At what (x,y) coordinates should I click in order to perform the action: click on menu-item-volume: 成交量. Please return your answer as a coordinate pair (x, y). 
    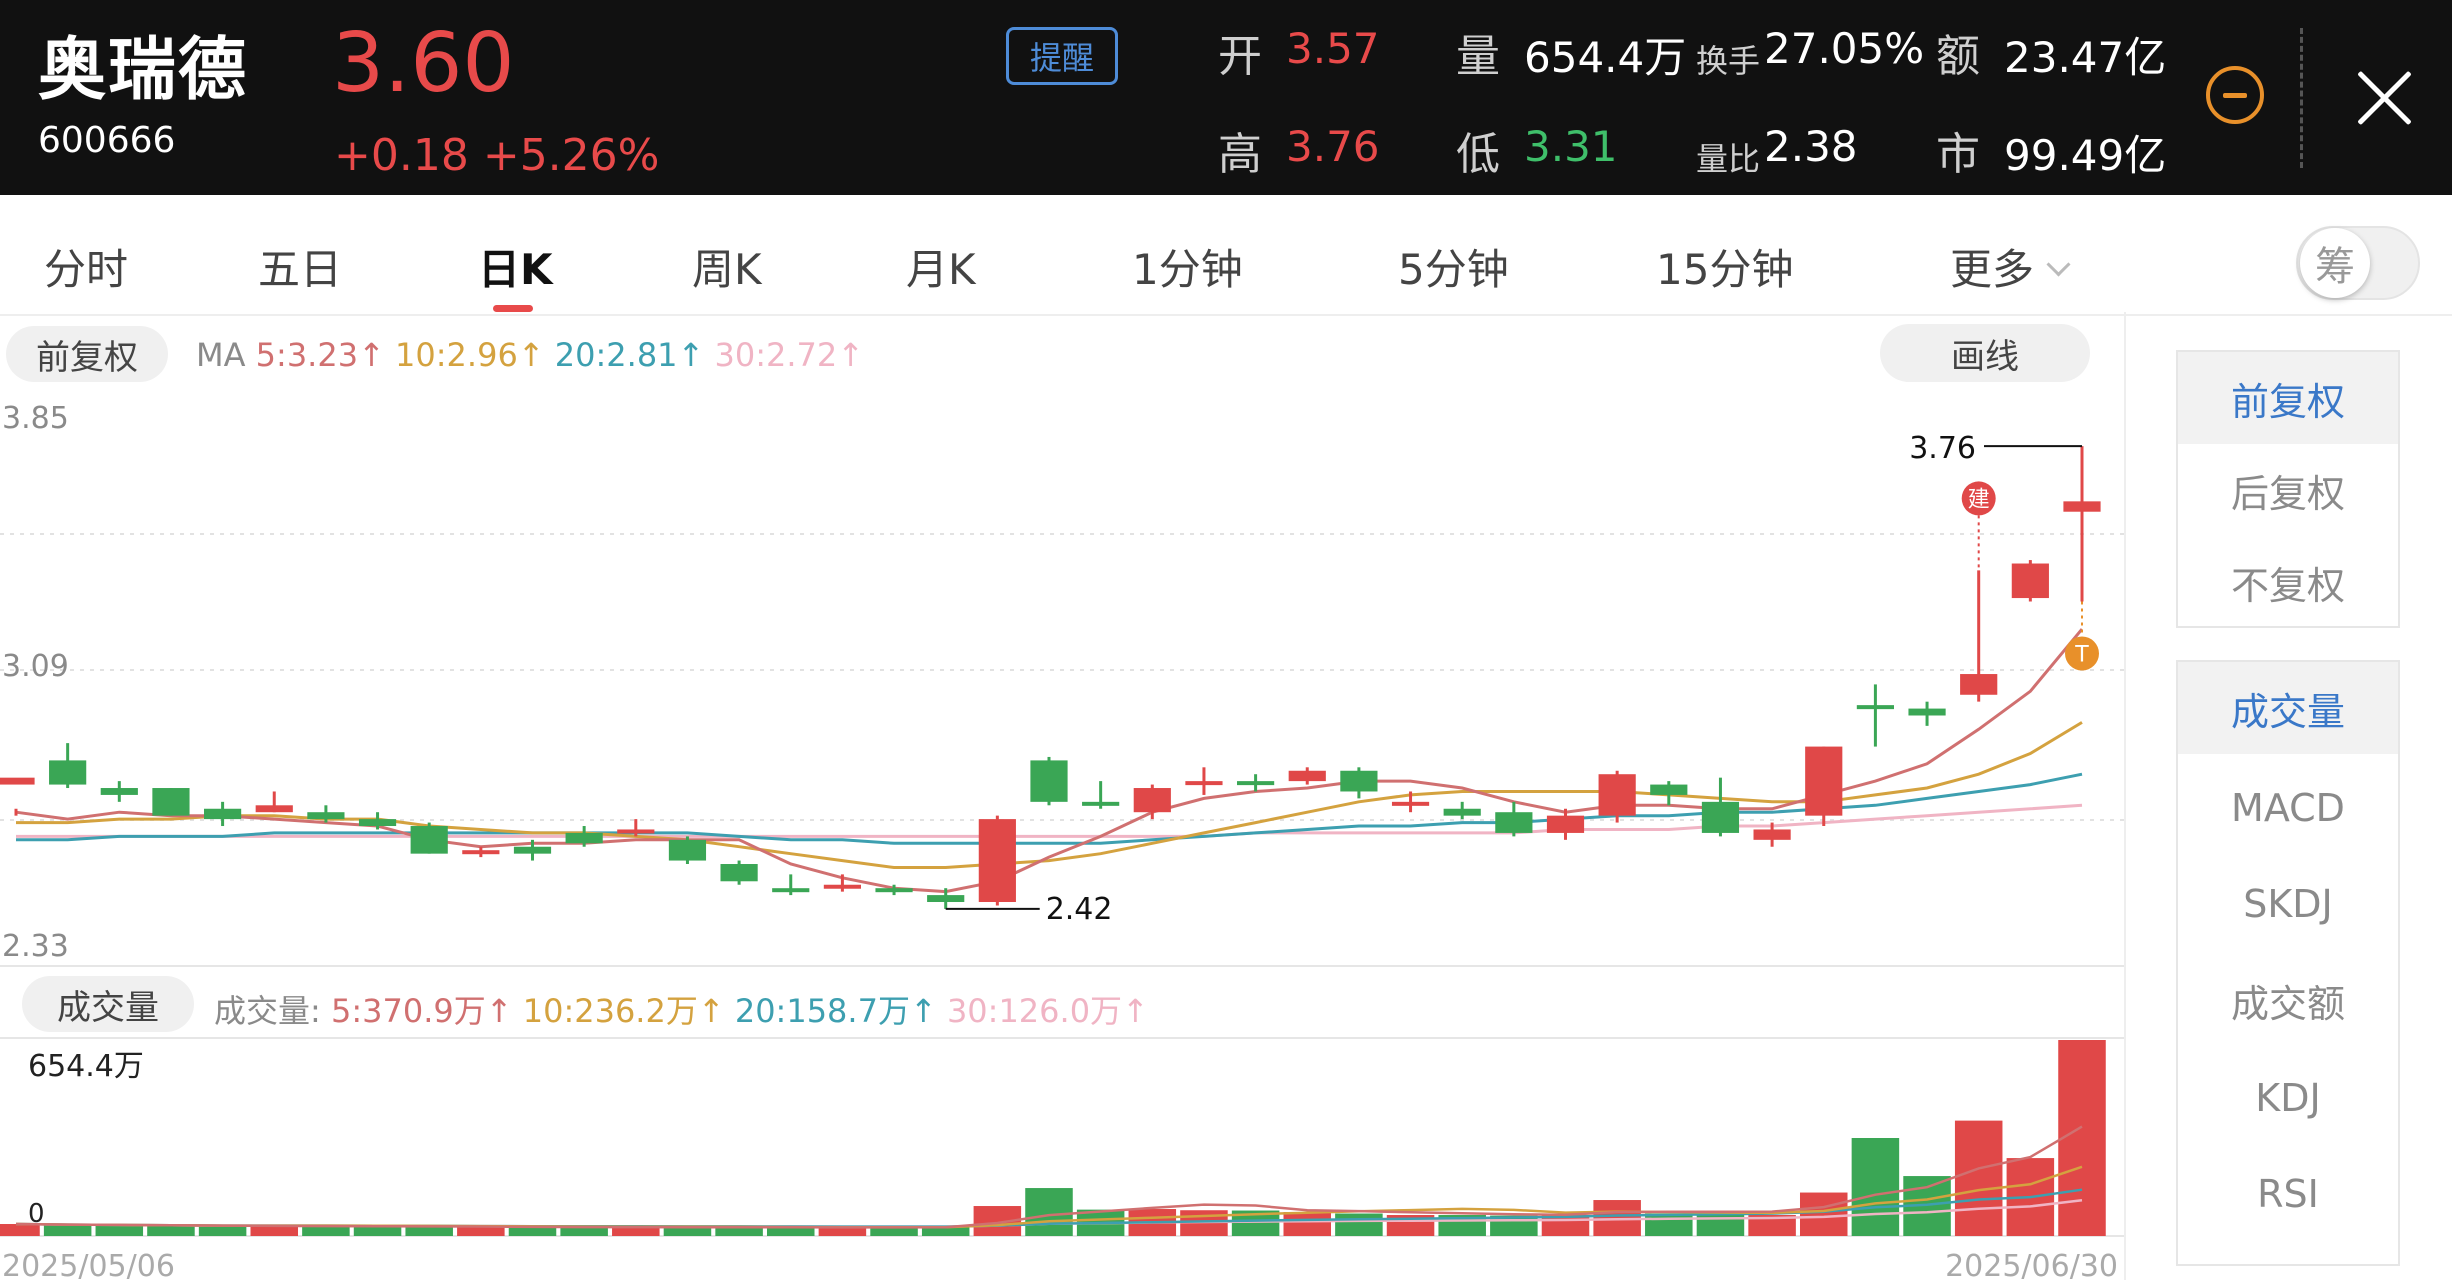
    Looking at the image, I should click on (2288, 708).